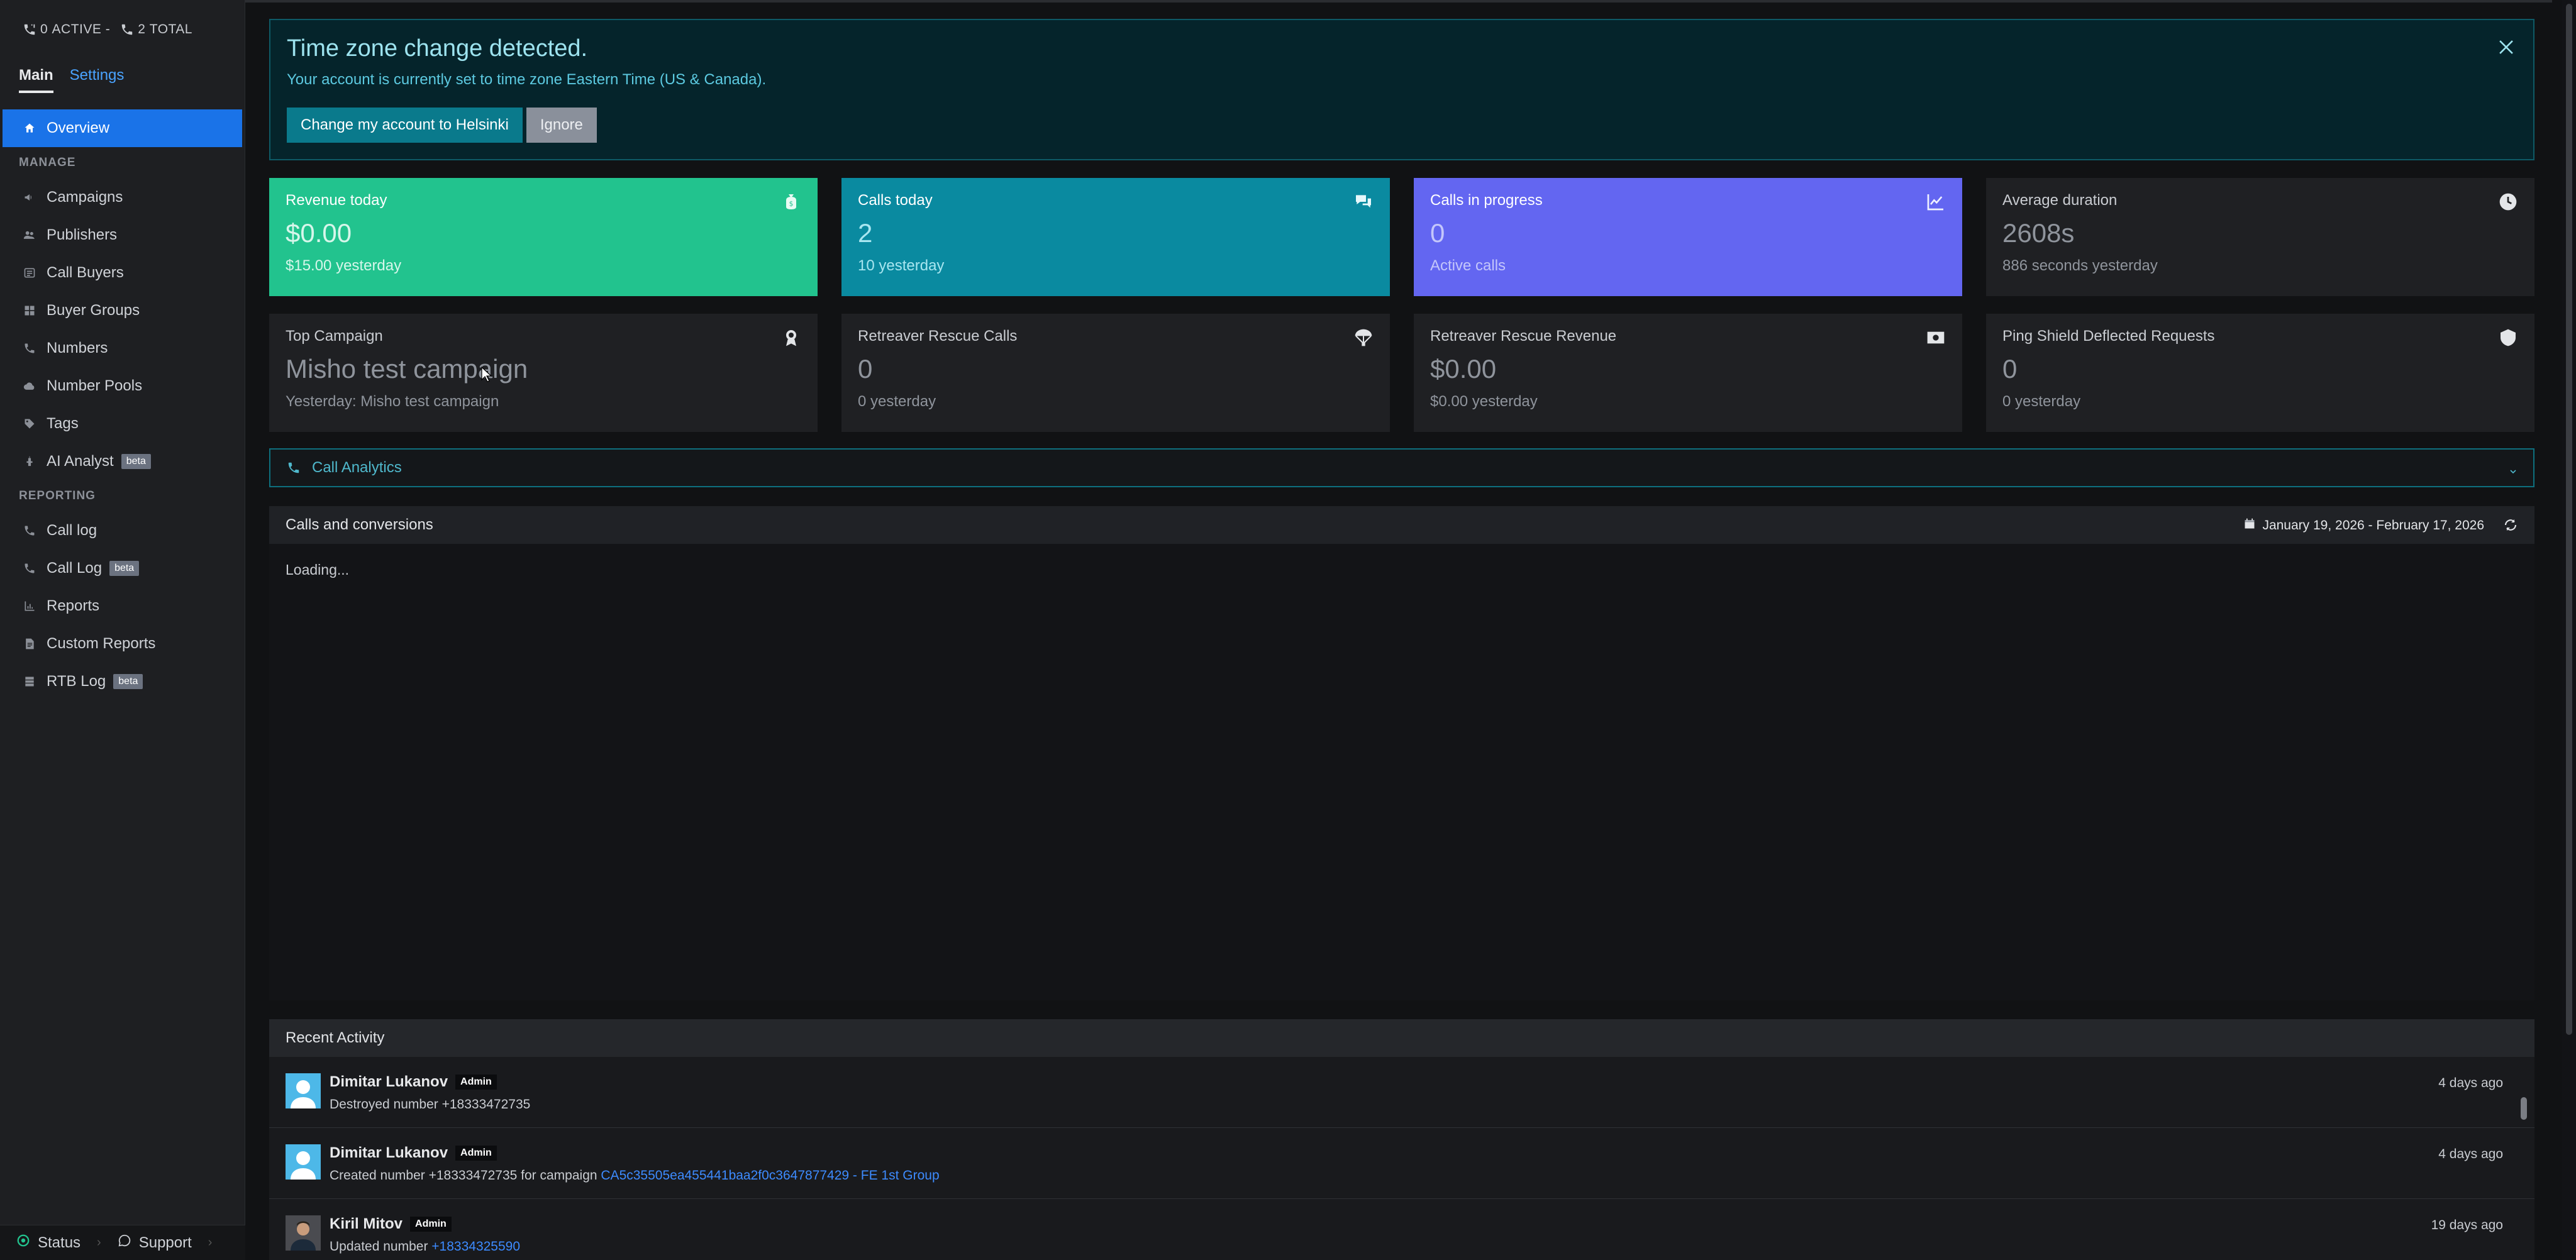  What do you see at coordinates (122, 235) in the screenshot?
I see `sidebar-item-publishers: Publishers` at bounding box center [122, 235].